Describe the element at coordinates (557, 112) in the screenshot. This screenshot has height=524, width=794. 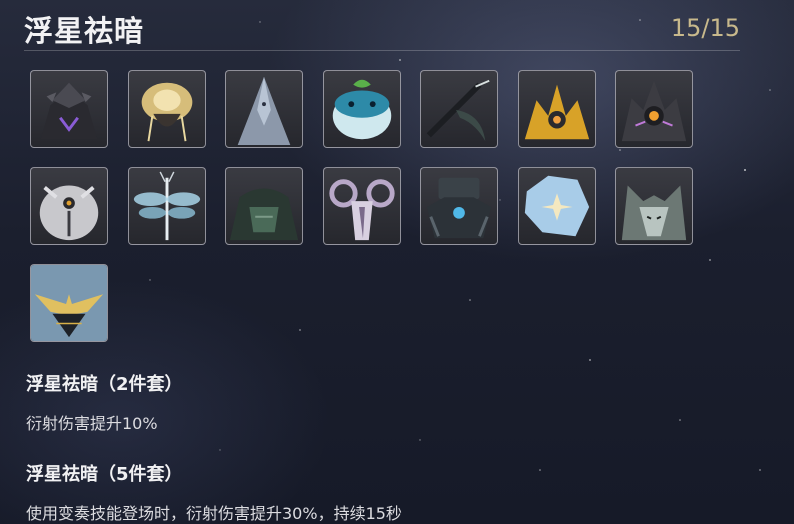
I see `golden-crystal-beast-icon` at that location.